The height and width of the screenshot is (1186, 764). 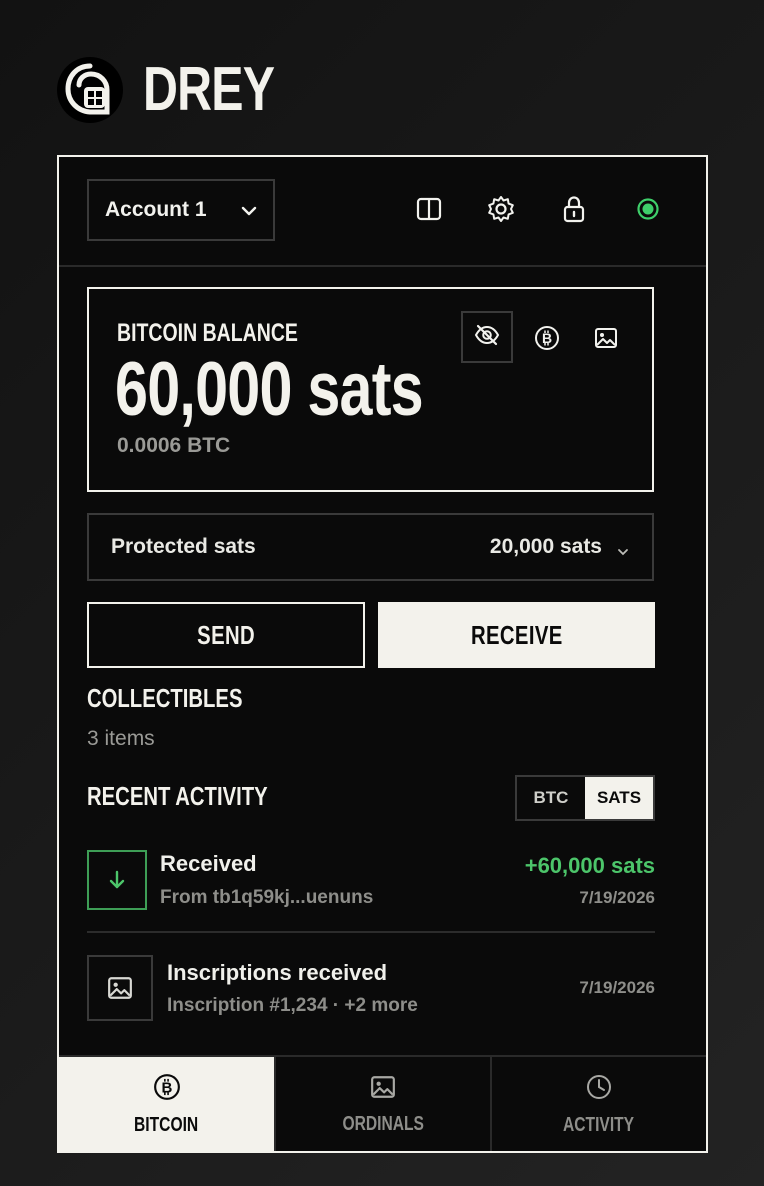 I want to click on activity-subtitle: Inscription #1,234 · +2 more, so click(x=292, y=1005).